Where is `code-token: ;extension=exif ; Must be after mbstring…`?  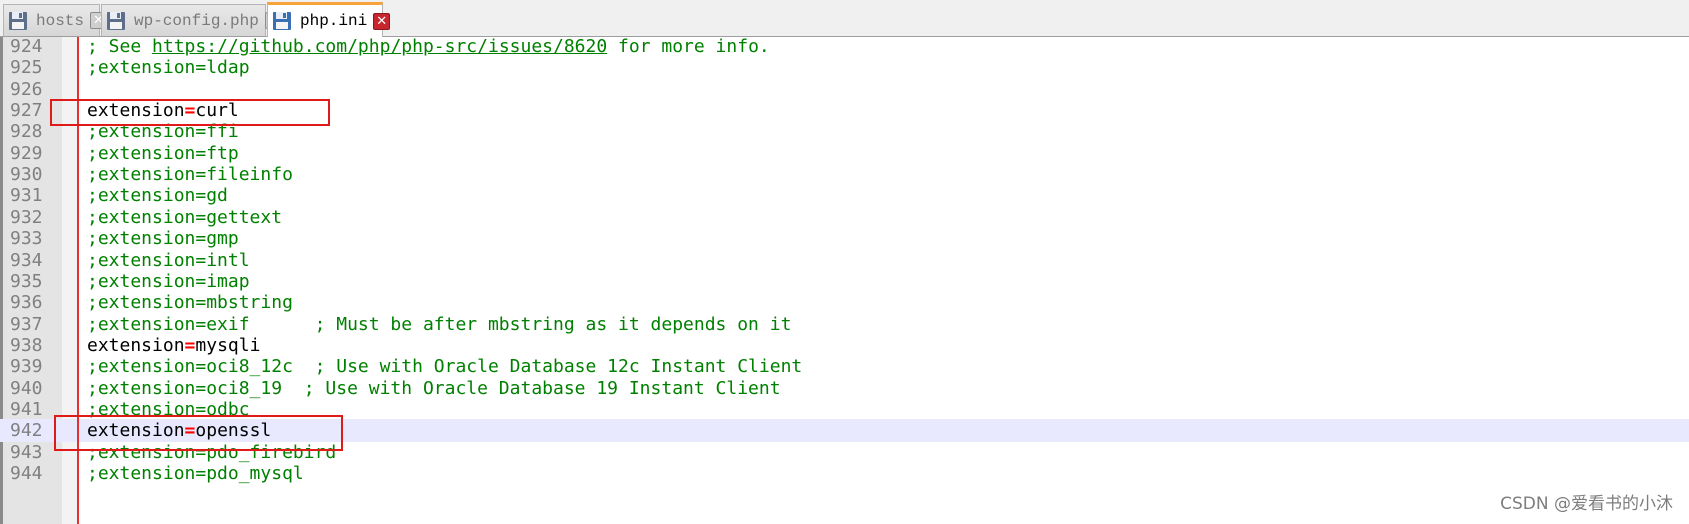 code-token: ;extension=exif ; Must be after mbstring… is located at coordinates (439, 324).